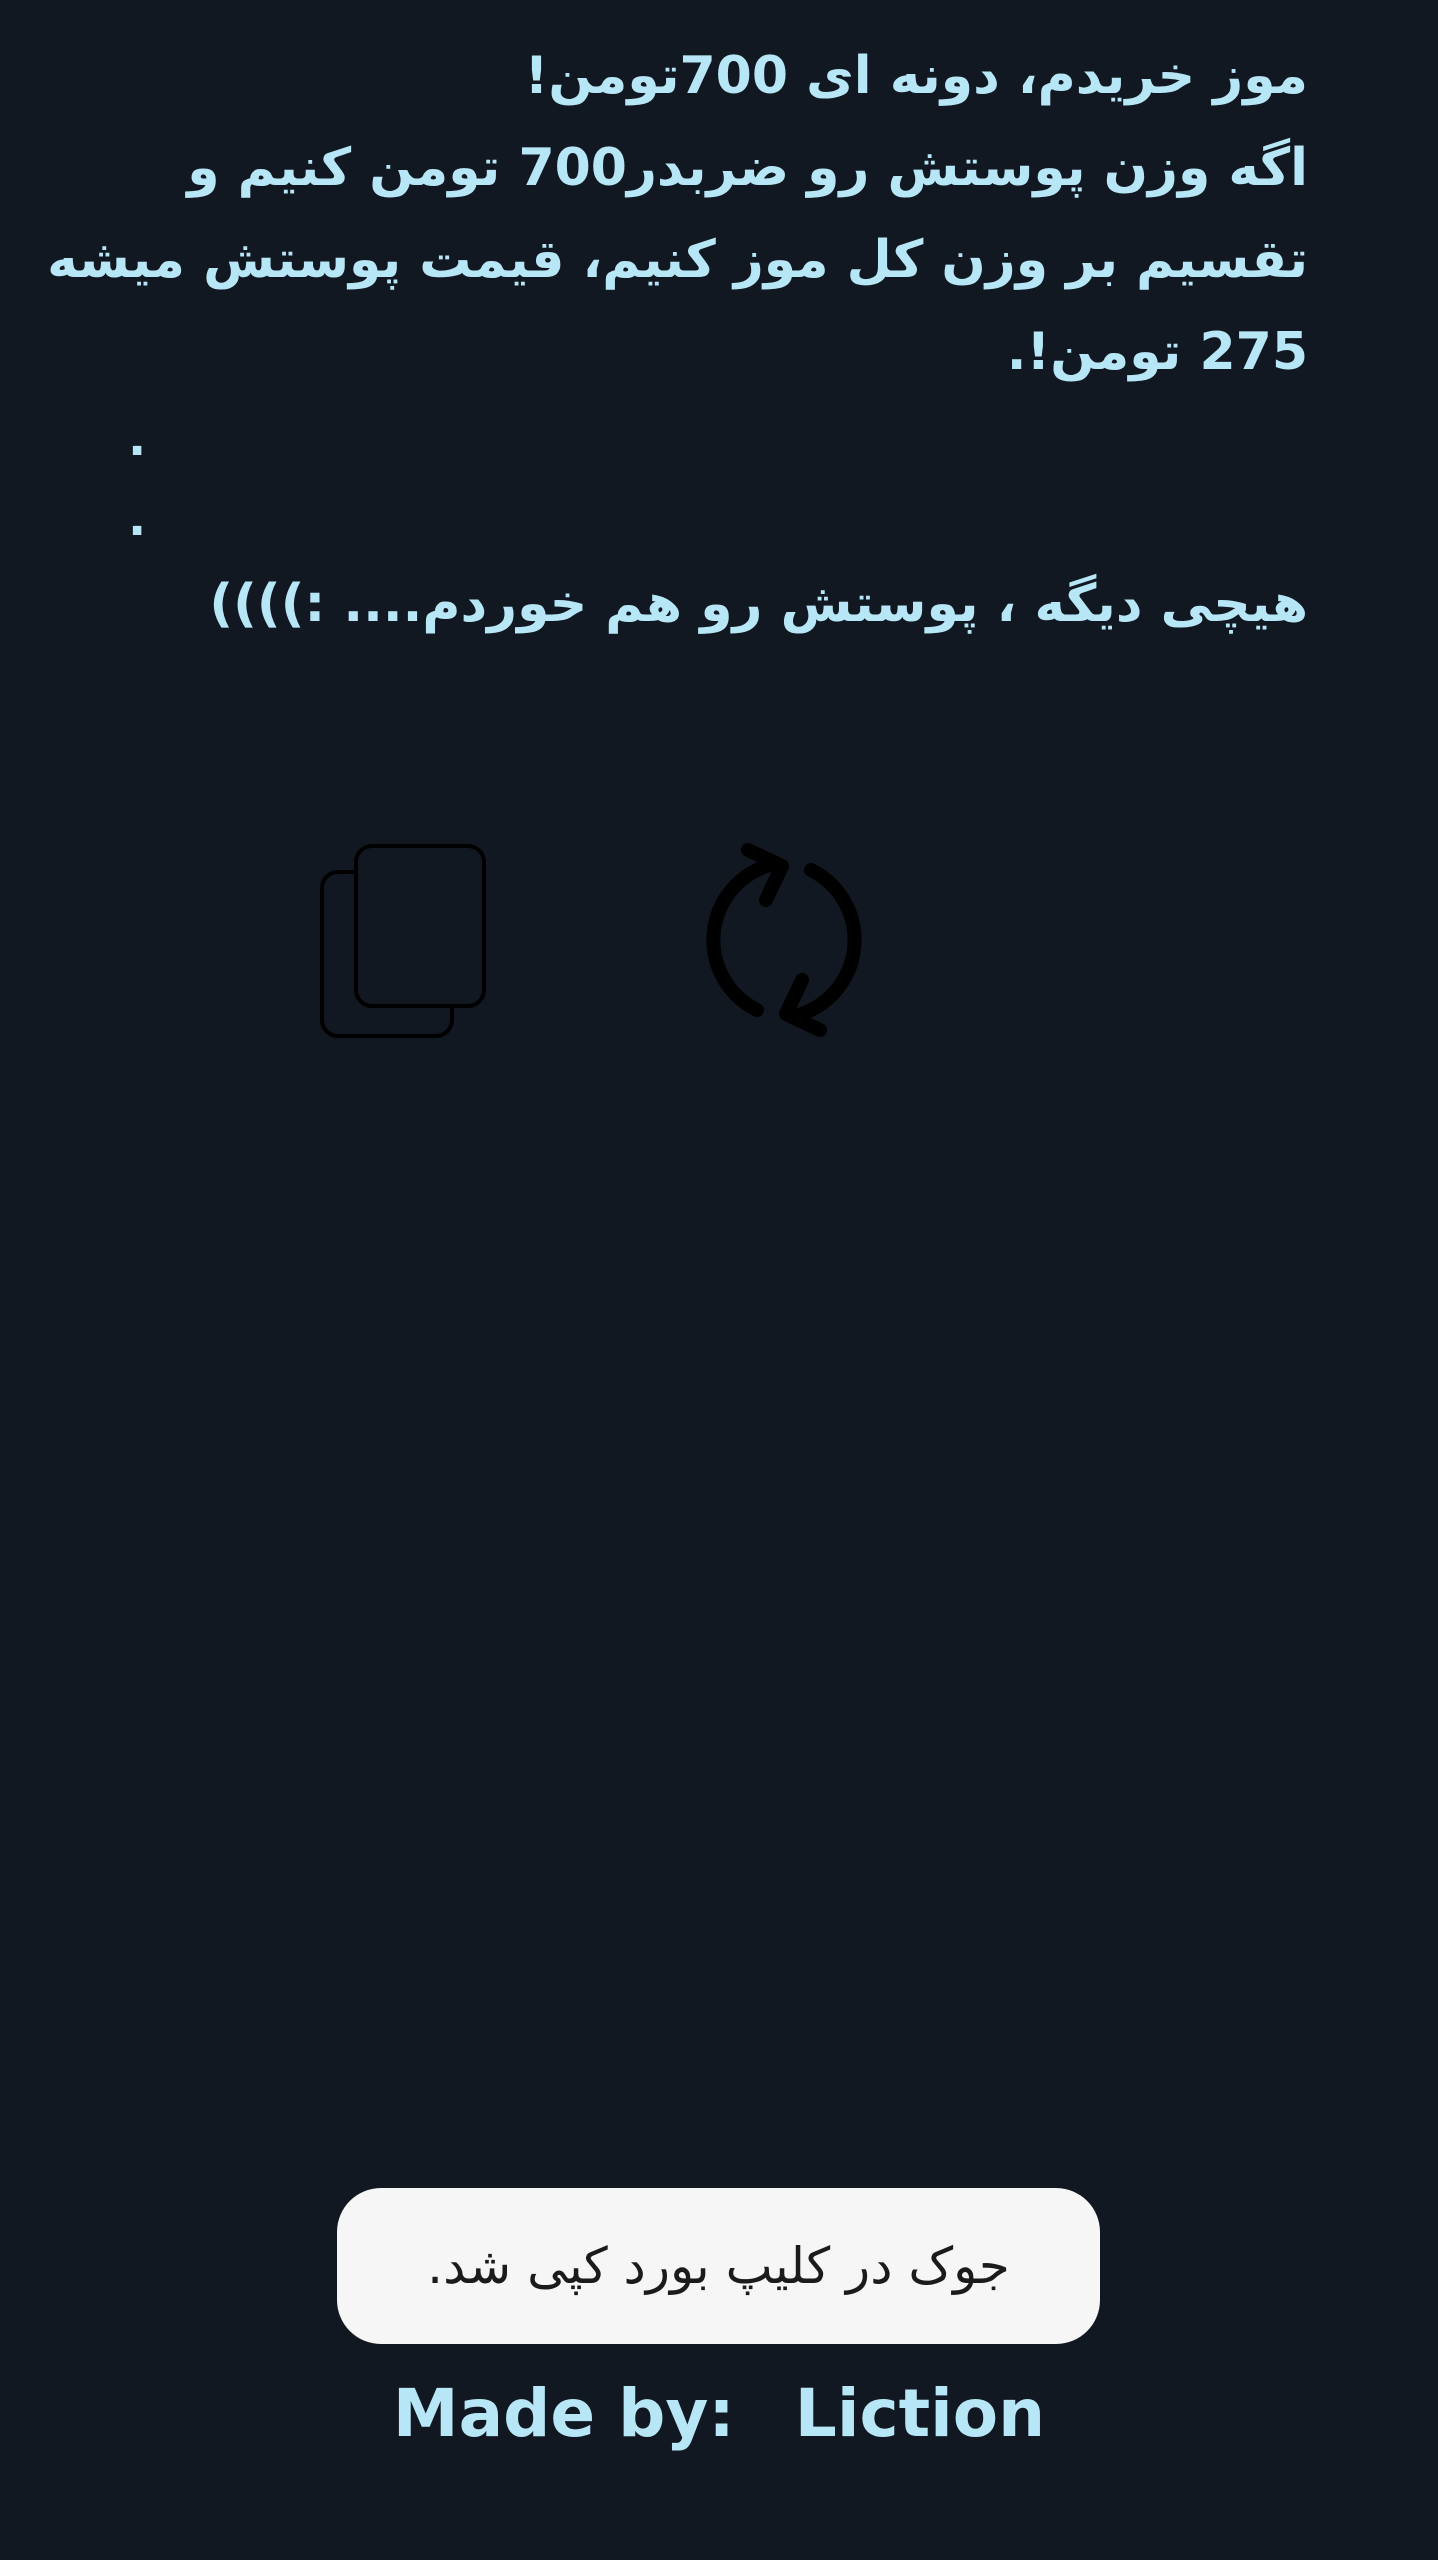  What do you see at coordinates (916, 76) in the screenshot?
I see `joke-line-1: موز خریدم، دونه ای 700تومن!` at bounding box center [916, 76].